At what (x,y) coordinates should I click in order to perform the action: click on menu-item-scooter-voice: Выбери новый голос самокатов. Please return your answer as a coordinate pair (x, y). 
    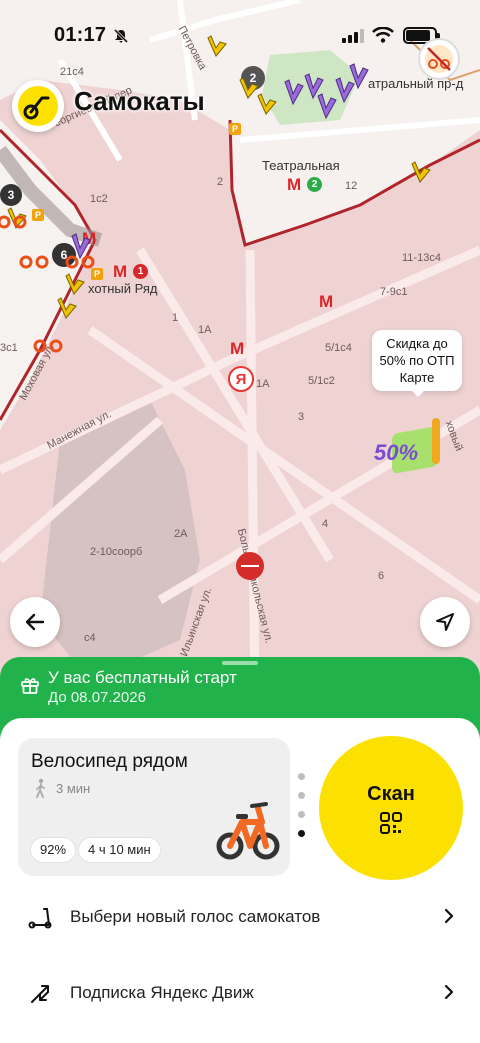
    Looking at the image, I should click on (240, 918).